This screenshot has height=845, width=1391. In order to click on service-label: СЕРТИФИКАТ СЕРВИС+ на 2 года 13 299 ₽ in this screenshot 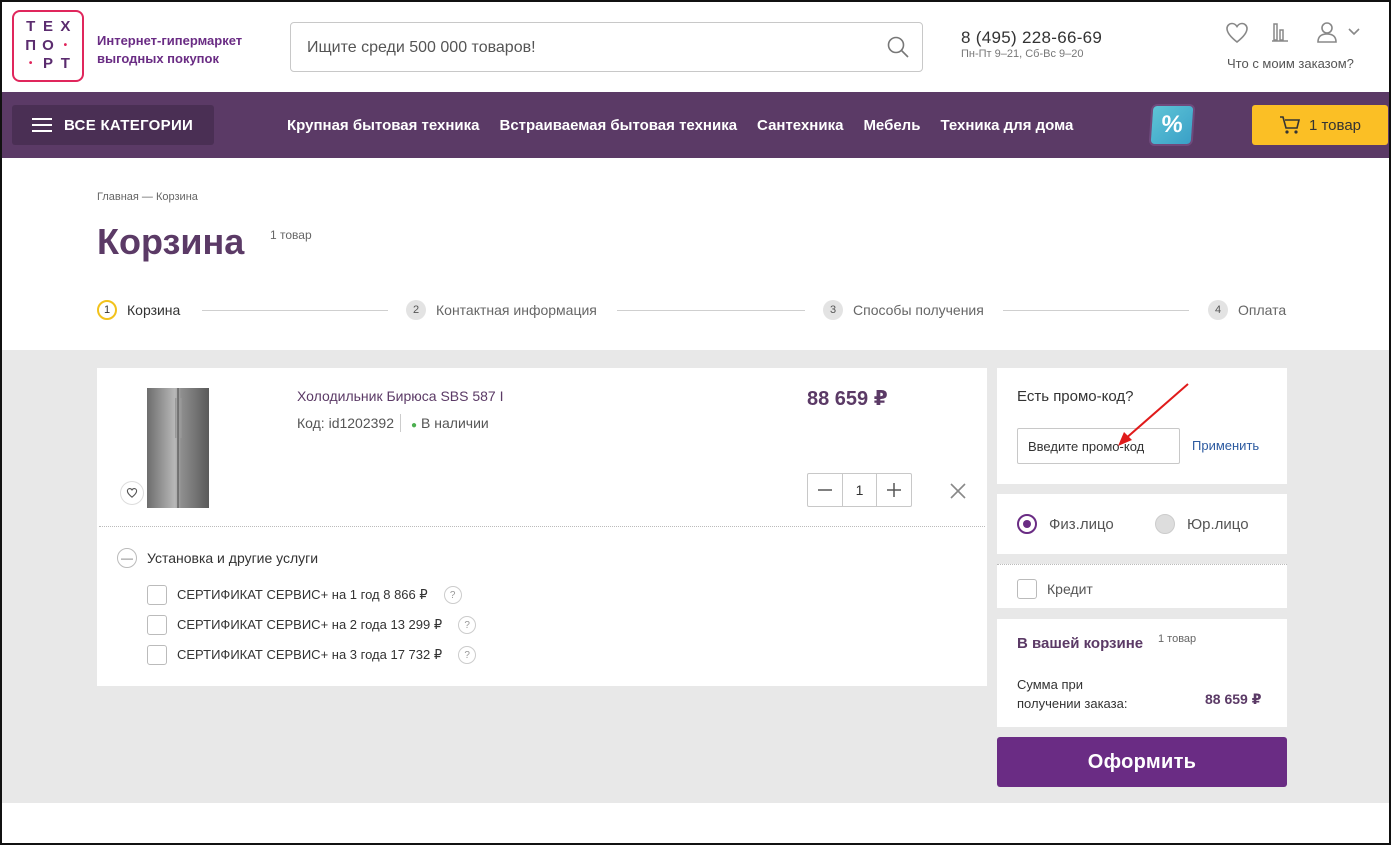, I will do `click(310, 624)`.